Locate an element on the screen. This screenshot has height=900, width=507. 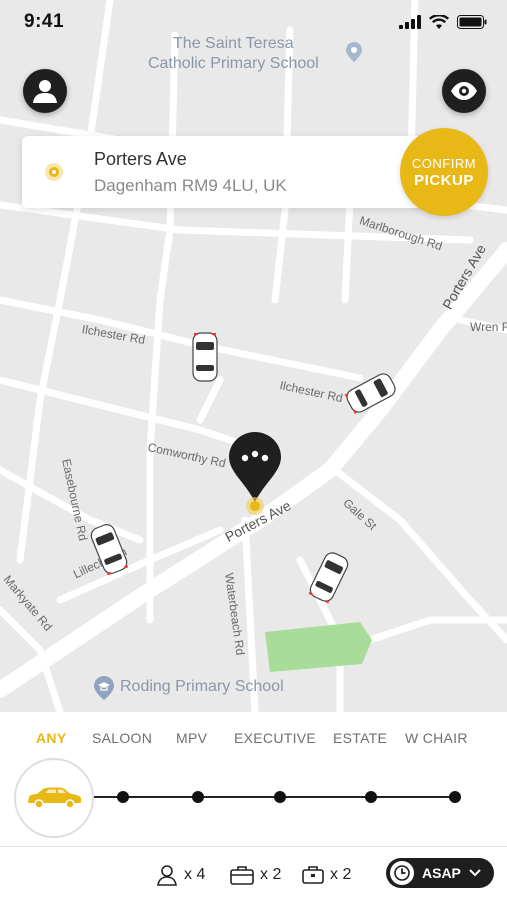
tab-mpv: MPV is located at coordinates (191, 738).